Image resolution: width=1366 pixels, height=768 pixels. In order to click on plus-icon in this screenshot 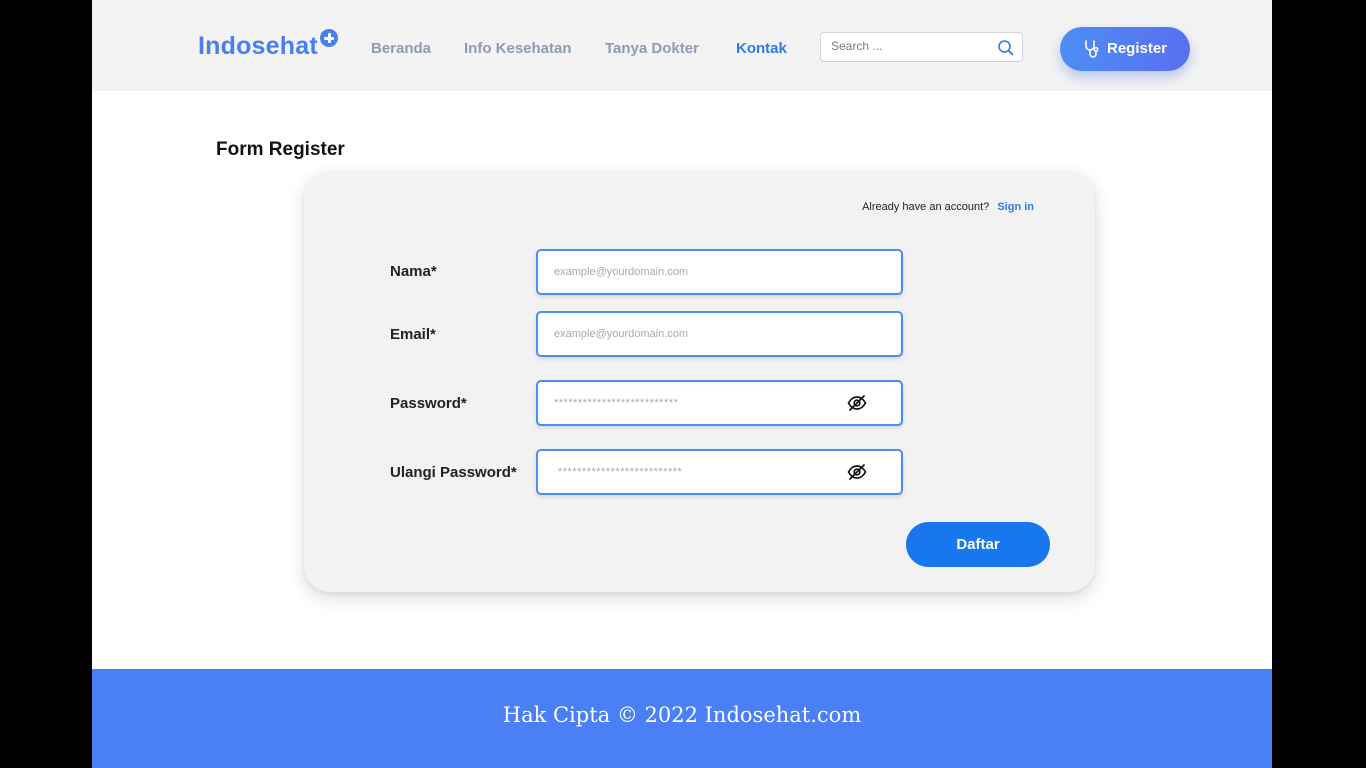, I will do `click(329, 38)`.